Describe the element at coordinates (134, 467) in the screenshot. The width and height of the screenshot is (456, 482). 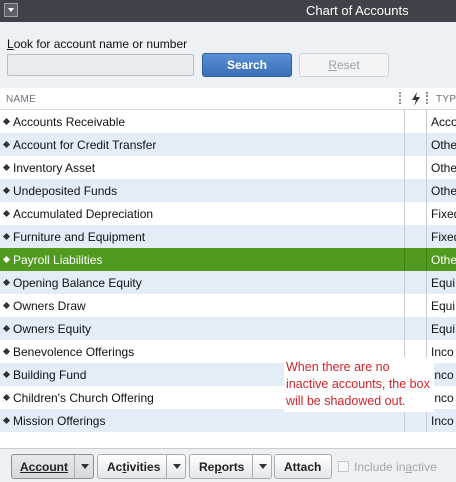
I see `activities-button-label: Activities` at that location.